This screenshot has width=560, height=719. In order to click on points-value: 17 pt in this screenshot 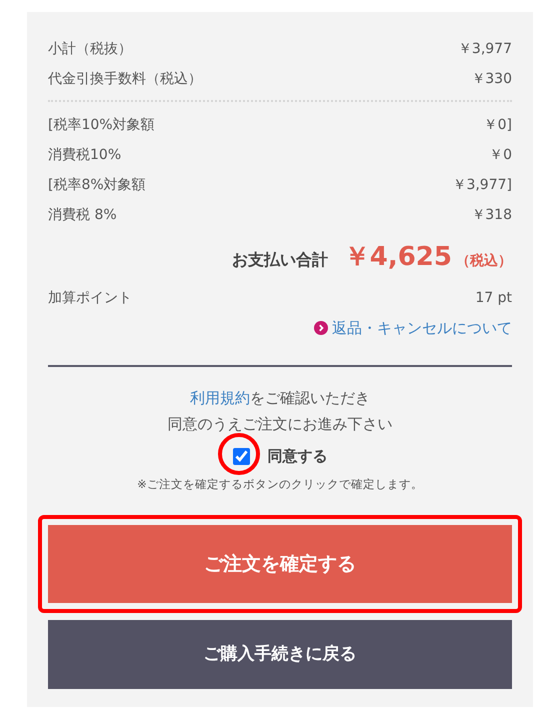, I will do `click(493, 298)`.